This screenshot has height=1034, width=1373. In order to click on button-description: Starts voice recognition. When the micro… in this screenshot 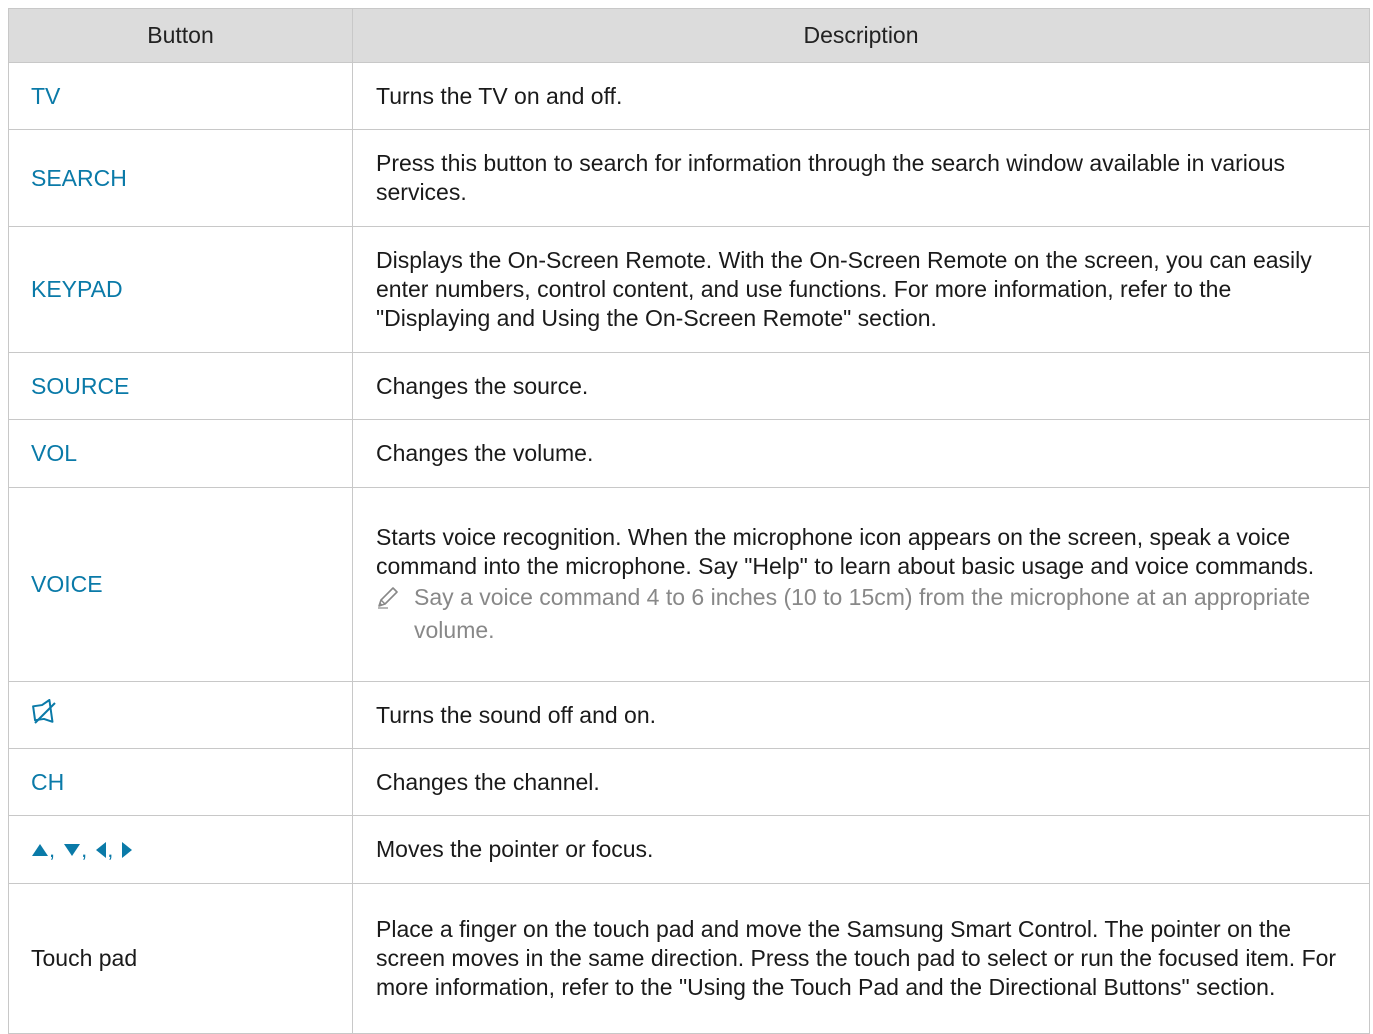, I will do `click(861, 584)`.